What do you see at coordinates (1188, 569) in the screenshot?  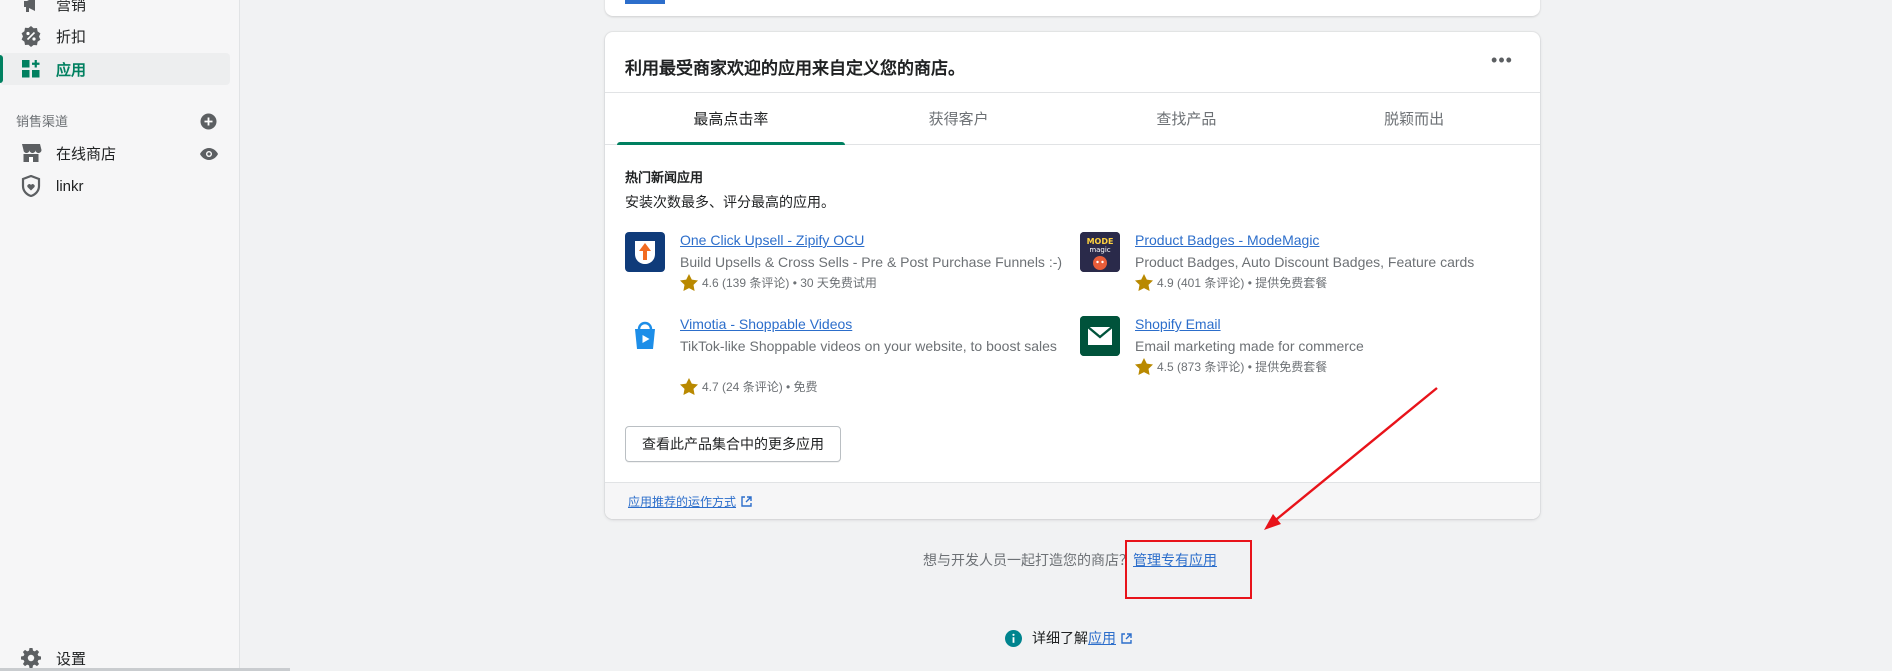 I see `annotation-highlight-box` at bounding box center [1188, 569].